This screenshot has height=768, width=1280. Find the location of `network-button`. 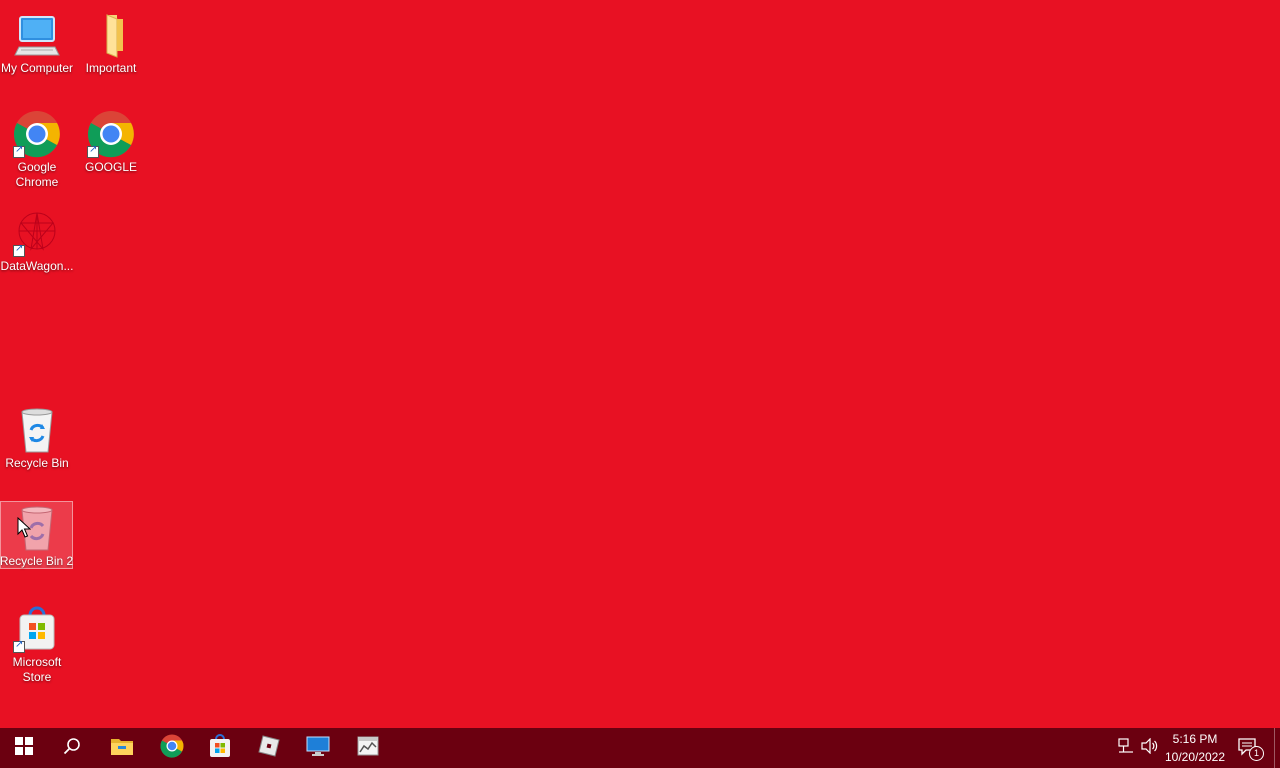

network-button is located at coordinates (1126, 748).